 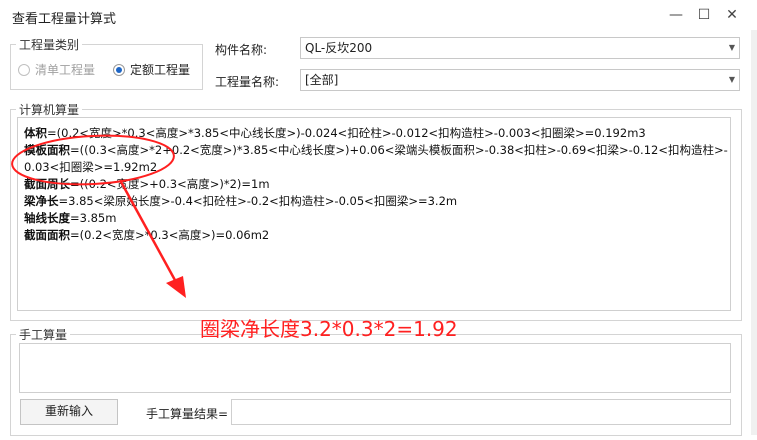 What do you see at coordinates (187, 414) in the screenshot?
I see `manual-result-label: 手工算量结果=` at bounding box center [187, 414].